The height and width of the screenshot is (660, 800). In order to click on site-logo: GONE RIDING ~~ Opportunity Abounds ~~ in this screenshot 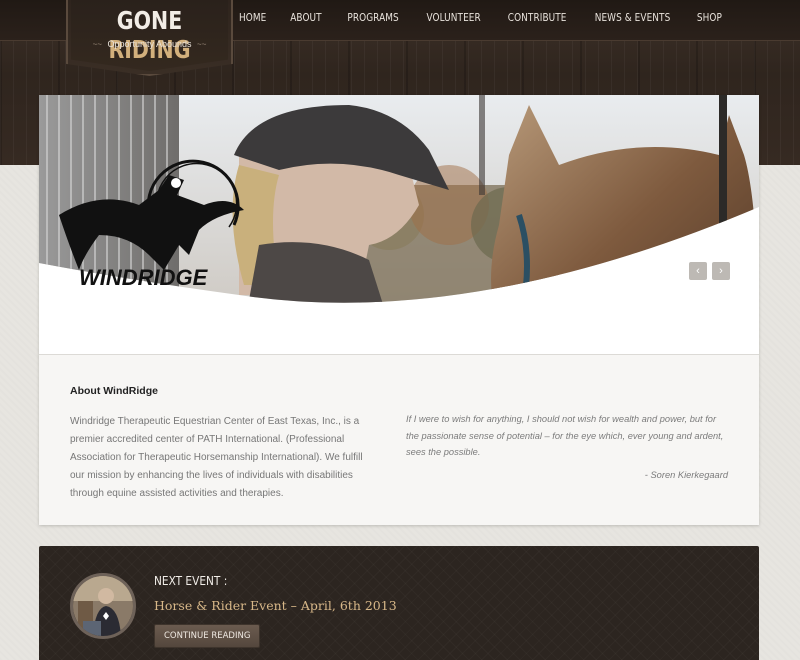, I will do `click(149, 38)`.